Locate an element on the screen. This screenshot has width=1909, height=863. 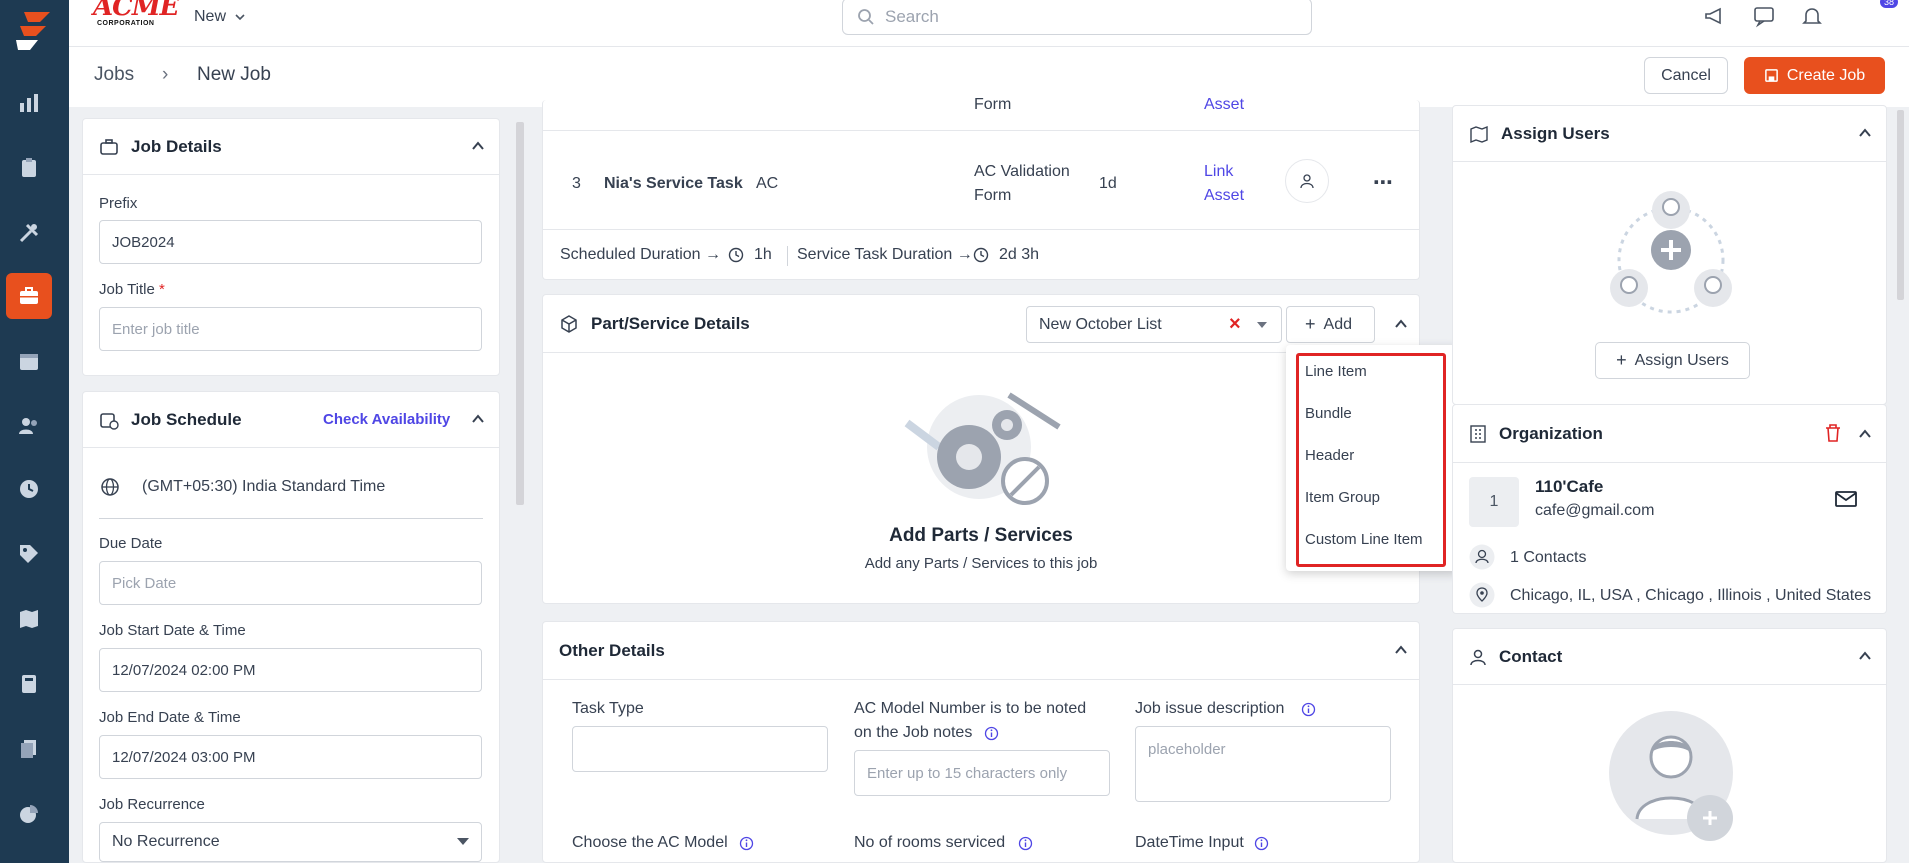
cancel-button: Cancel is located at coordinates (1686, 75).